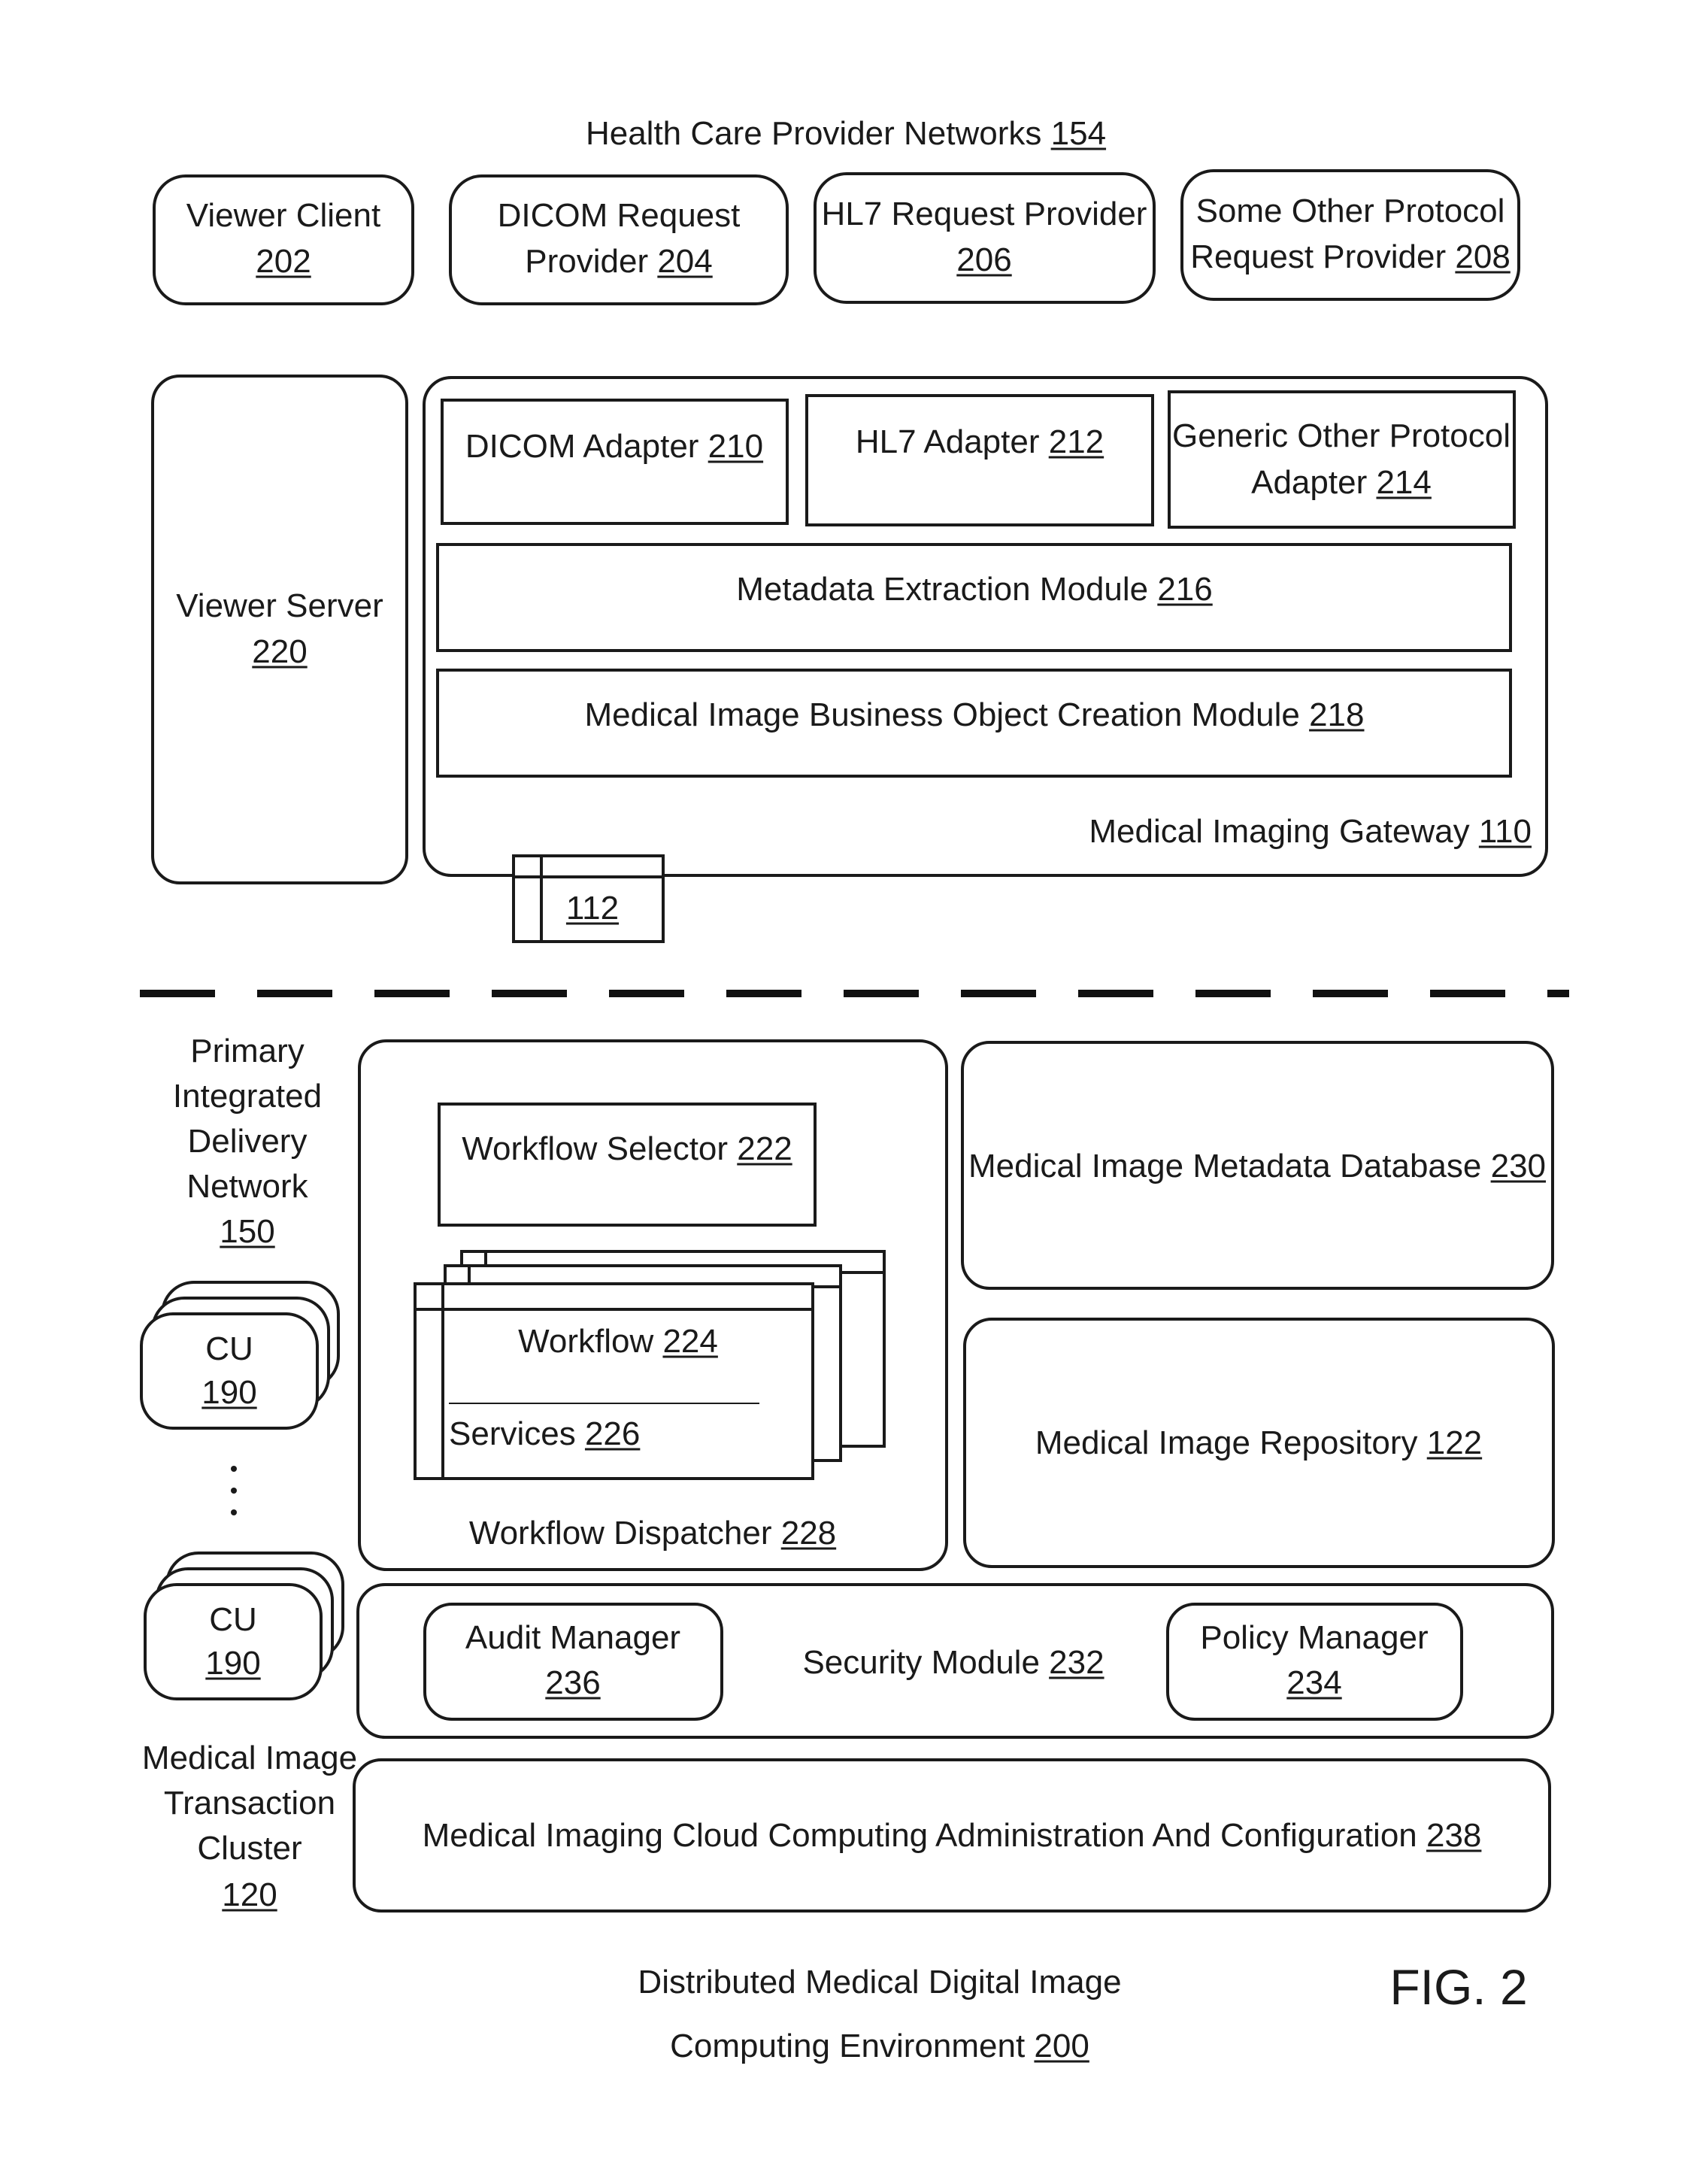 Image resolution: width=1706 pixels, height=2184 pixels. Describe the element at coordinates (234, 1490) in the screenshot. I see `ellipsis-icon` at that location.